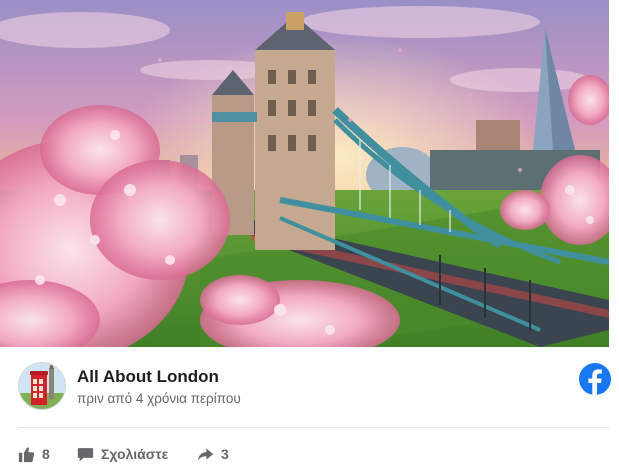 The width and height of the screenshot is (619, 475). I want to click on like-button: 8, so click(34, 454).